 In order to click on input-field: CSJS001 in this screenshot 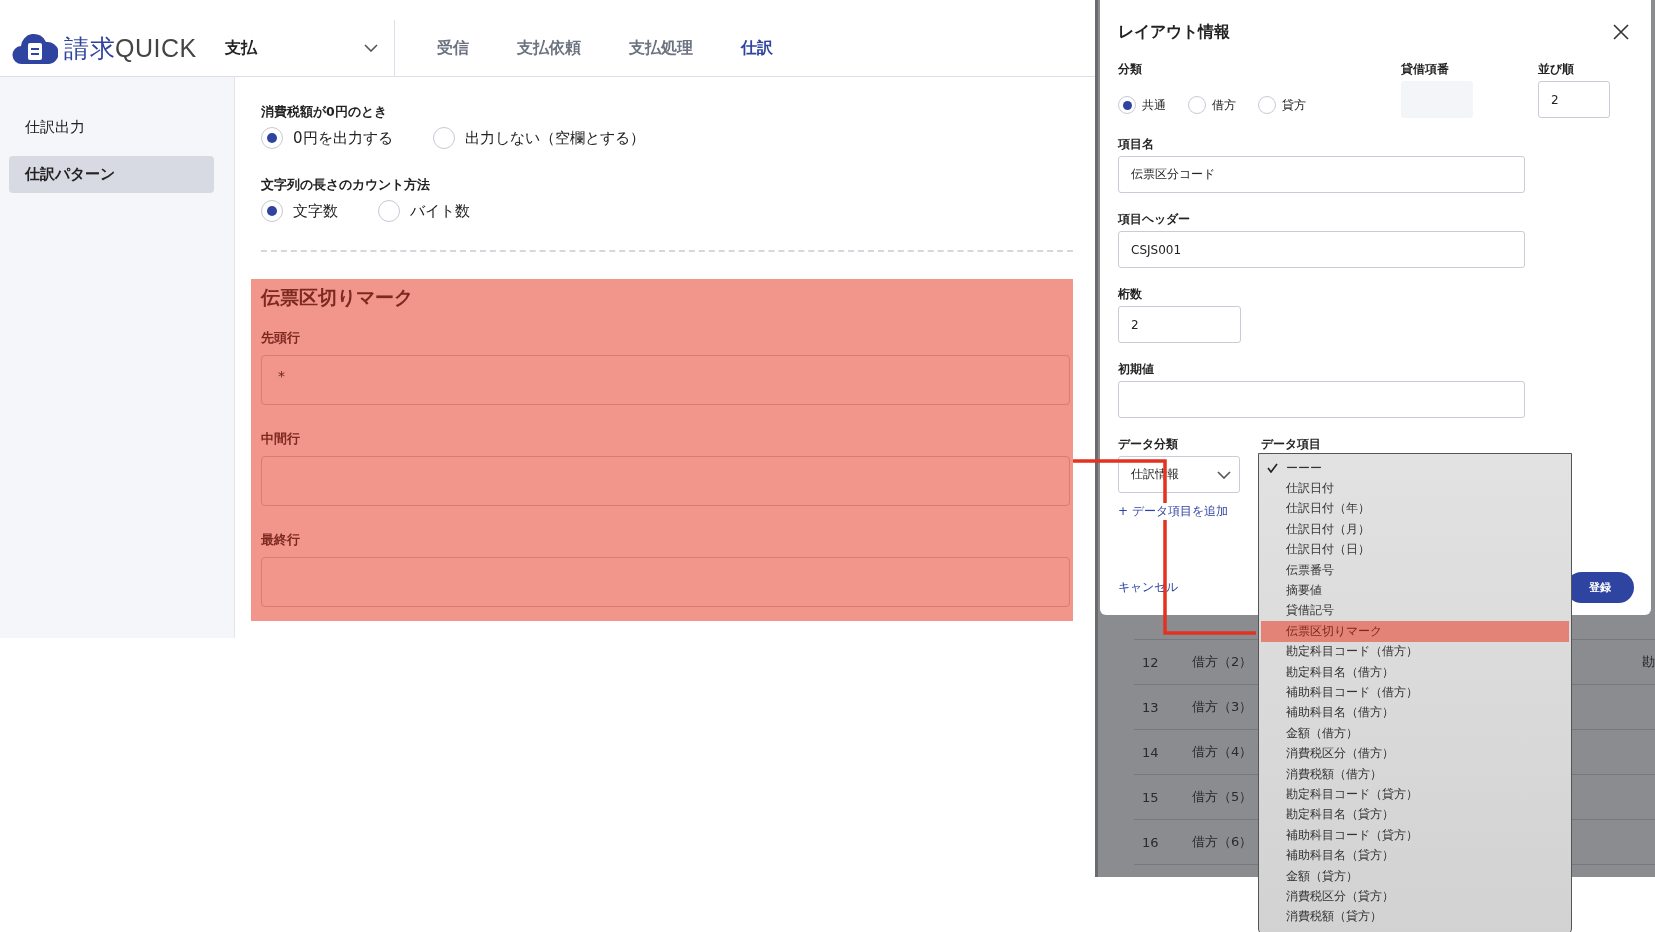, I will do `click(1321, 249)`.